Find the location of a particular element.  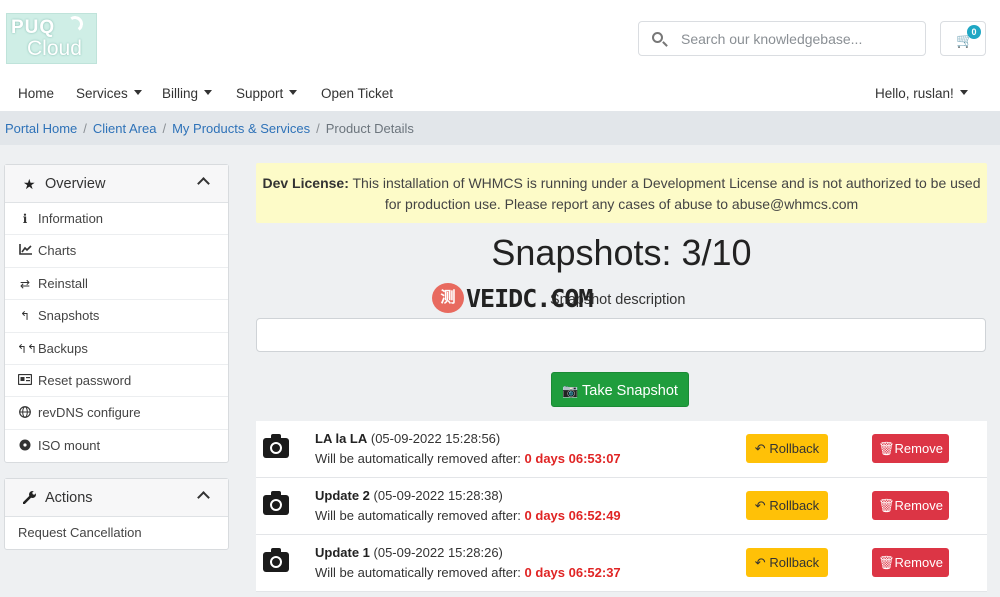

sidebar-item-reinstall: ⇄ Reinstall is located at coordinates (116, 284).